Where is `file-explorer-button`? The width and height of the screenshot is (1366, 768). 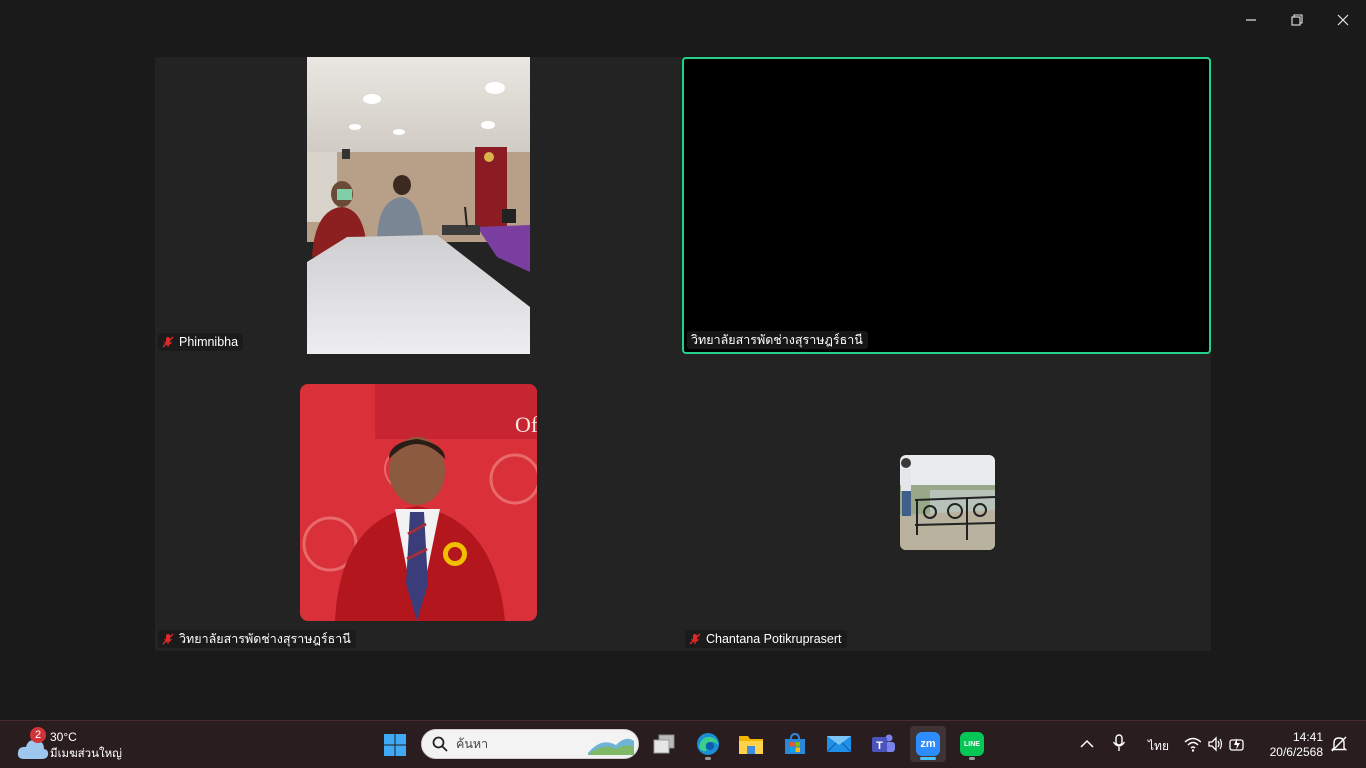 file-explorer-button is located at coordinates (751, 744).